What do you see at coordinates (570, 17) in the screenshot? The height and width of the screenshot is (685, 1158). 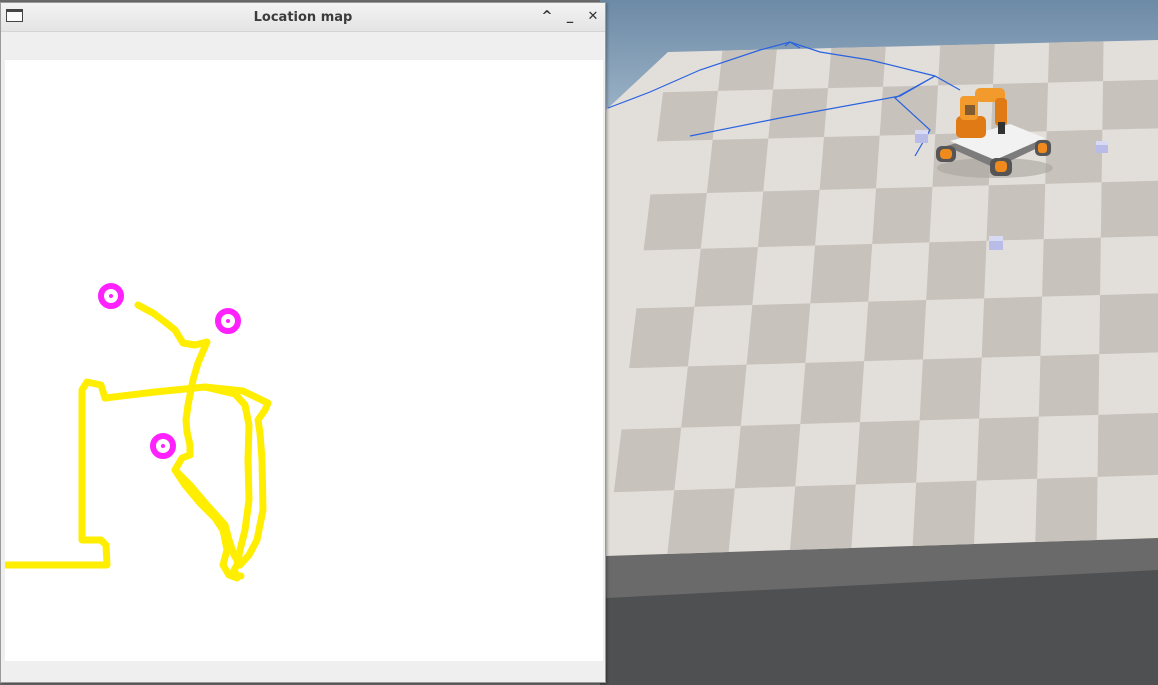 I see `minimize-button: _` at bounding box center [570, 17].